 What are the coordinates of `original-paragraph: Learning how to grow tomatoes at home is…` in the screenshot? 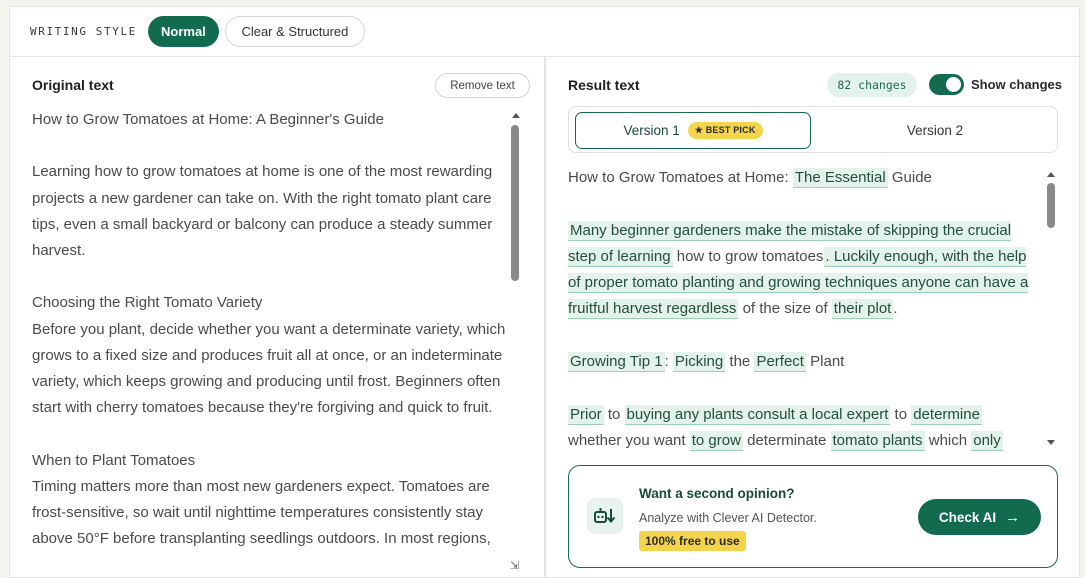 It's located at (262, 211).